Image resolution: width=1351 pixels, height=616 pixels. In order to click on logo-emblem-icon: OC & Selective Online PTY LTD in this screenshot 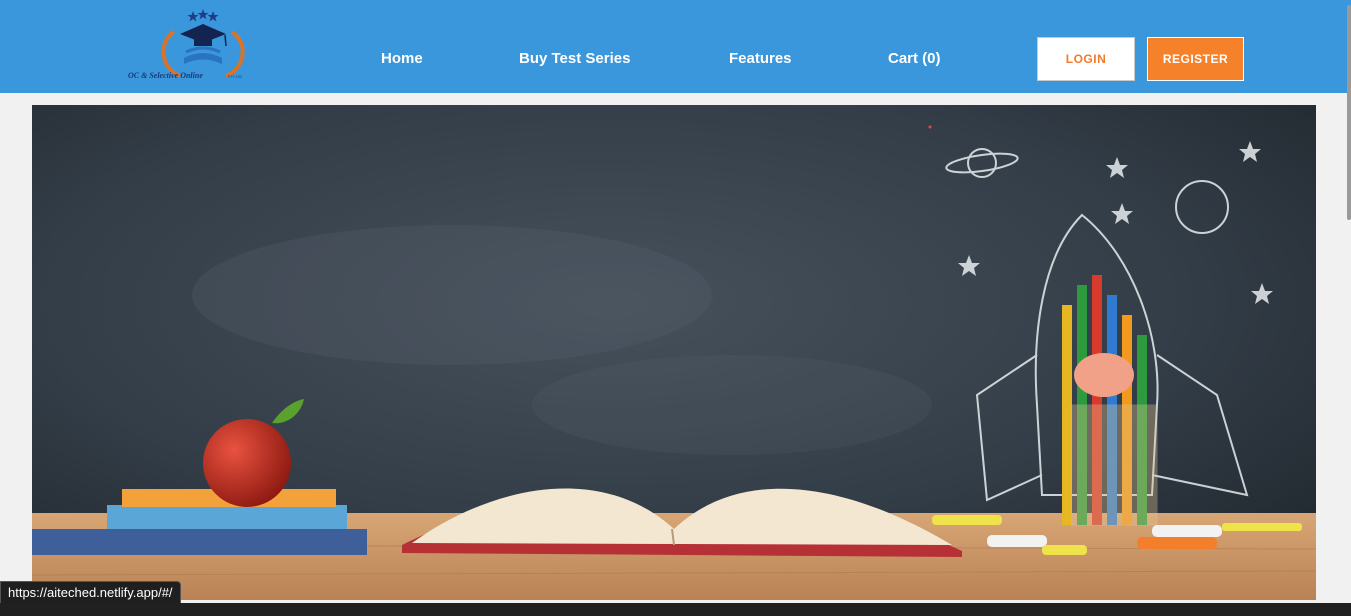, I will do `click(186, 44)`.